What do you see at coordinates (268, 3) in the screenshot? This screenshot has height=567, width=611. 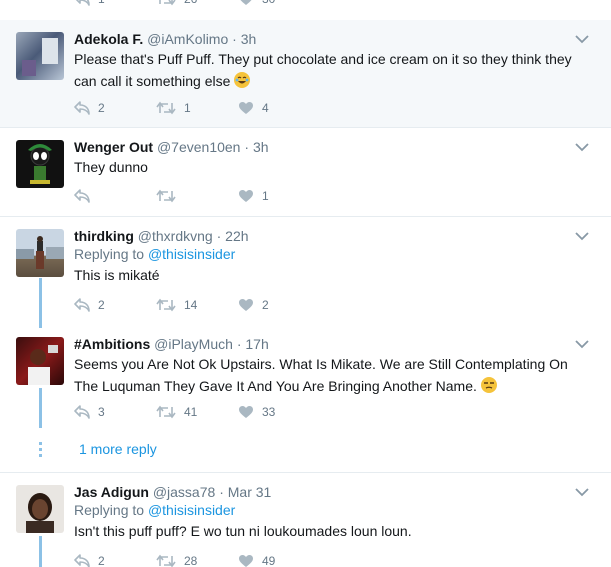 I see `like-count: 30` at bounding box center [268, 3].